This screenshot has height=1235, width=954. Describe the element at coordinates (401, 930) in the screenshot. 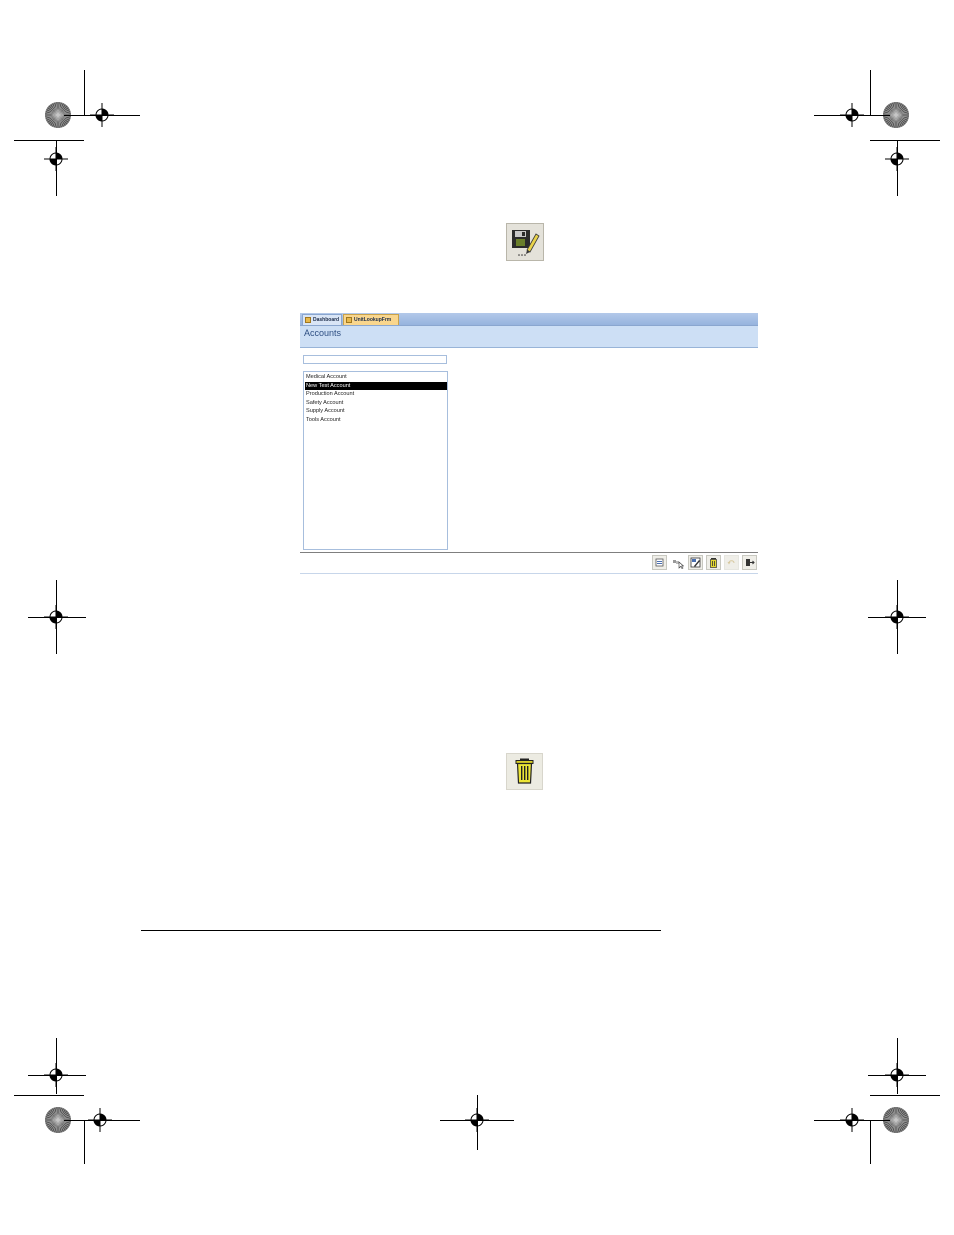

I see `horizontal-rule` at that location.